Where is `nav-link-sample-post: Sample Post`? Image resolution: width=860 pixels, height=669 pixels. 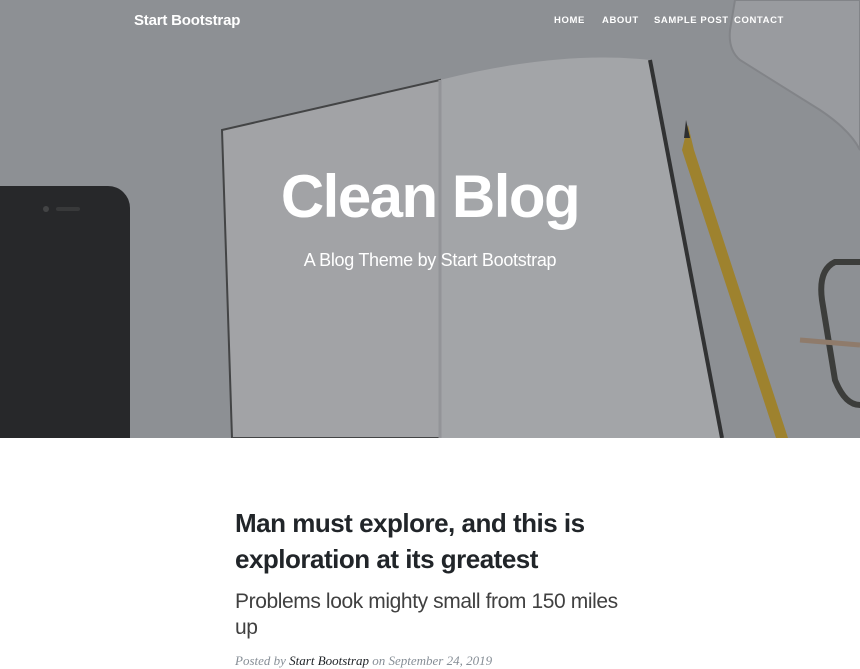 nav-link-sample-post: Sample Post is located at coordinates (691, 20).